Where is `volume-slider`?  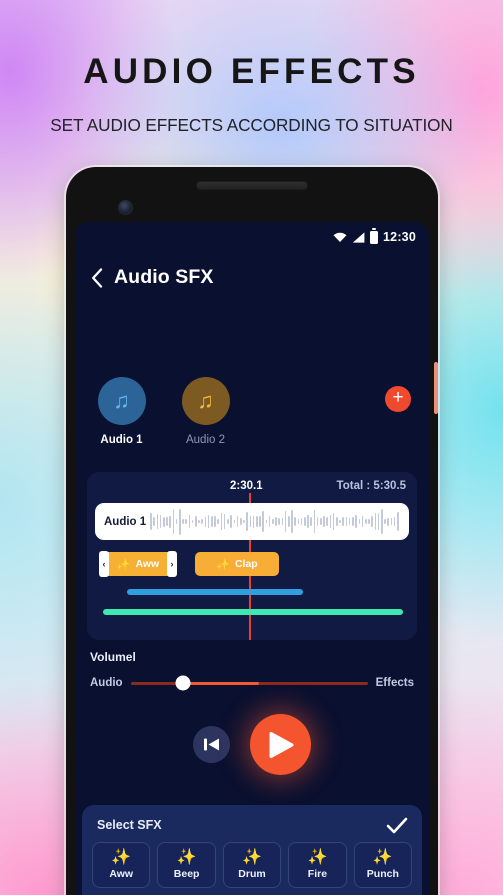
volume-slider is located at coordinates (249, 683).